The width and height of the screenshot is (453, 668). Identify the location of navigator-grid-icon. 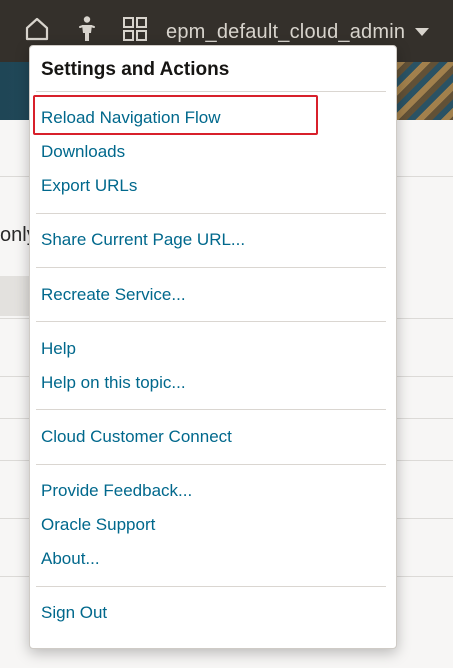
(135, 29).